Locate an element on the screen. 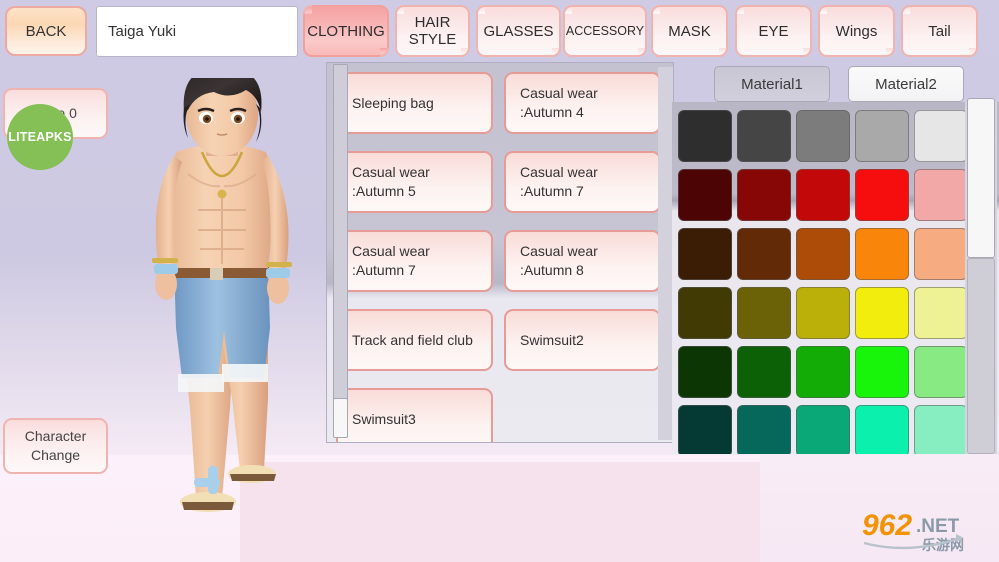 This screenshot has width=999, height=562. tab-tail: Tail is located at coordinates (939, 31).